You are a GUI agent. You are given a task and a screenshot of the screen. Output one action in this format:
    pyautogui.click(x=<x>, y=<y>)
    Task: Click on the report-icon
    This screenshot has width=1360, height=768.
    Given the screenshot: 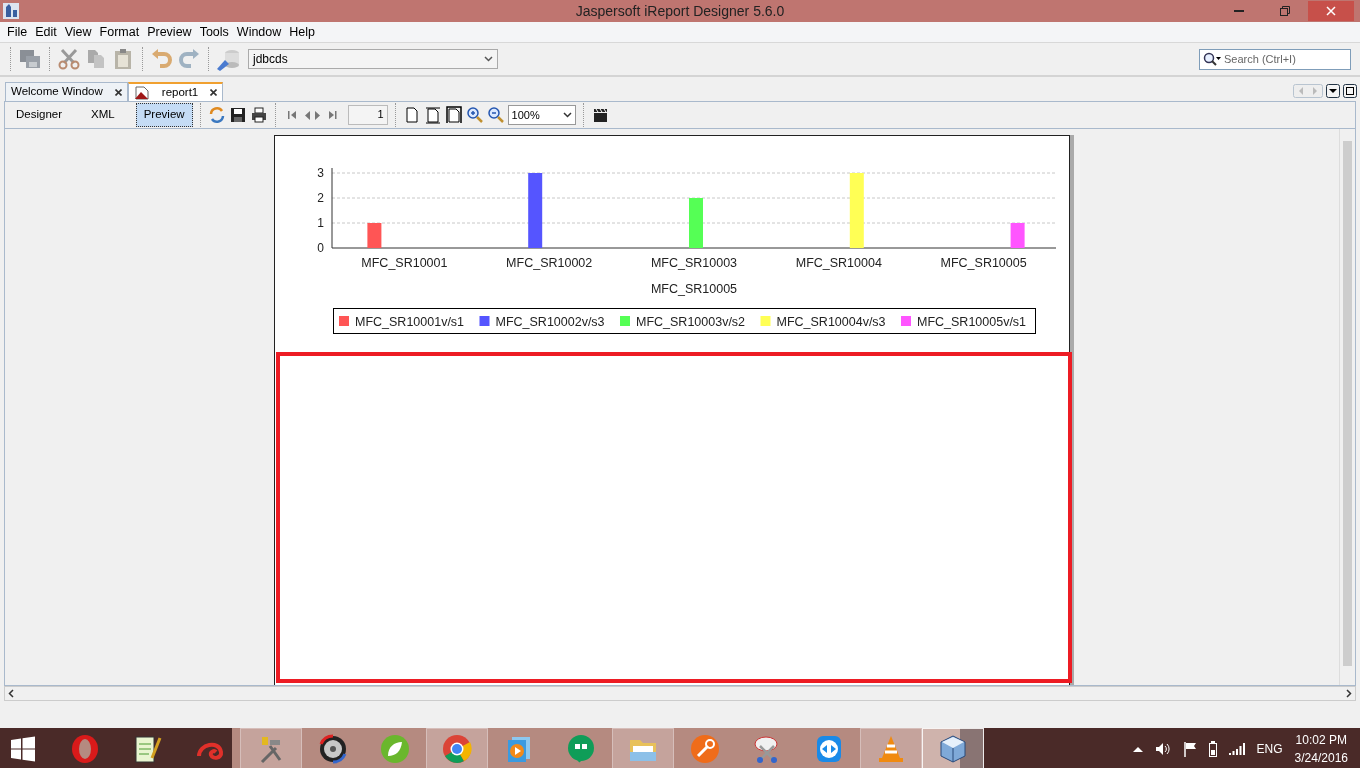 What is the action you would take?
    pyautogui.click(x=141, y=92)
    